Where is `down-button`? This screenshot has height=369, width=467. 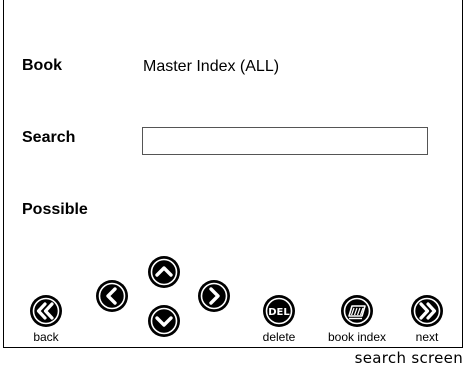
down-button is located at coordinates (164, 321).